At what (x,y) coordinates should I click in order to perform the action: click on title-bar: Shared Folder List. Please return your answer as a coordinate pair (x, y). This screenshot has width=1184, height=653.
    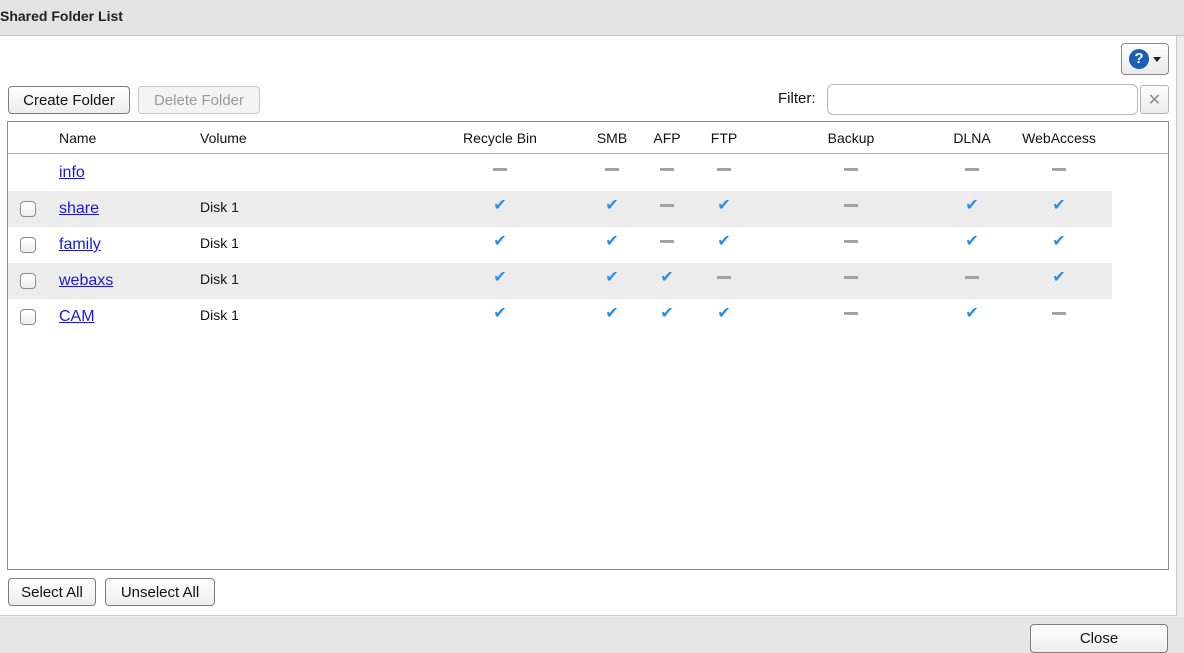
    Looking at the image, I should click on (592, 18).